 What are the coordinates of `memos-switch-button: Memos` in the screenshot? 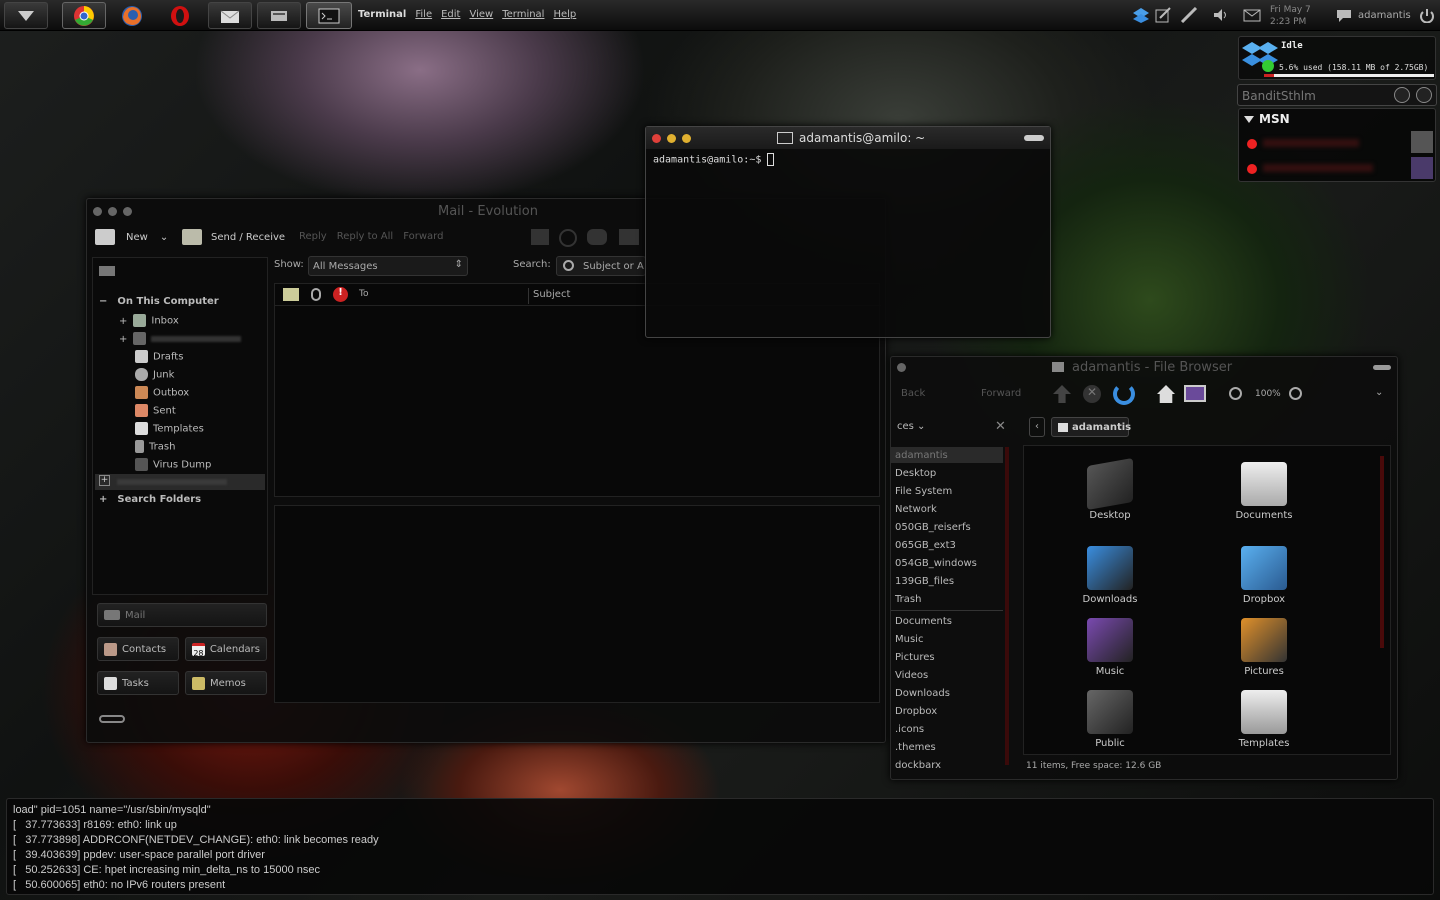 It's located at (226, 683).